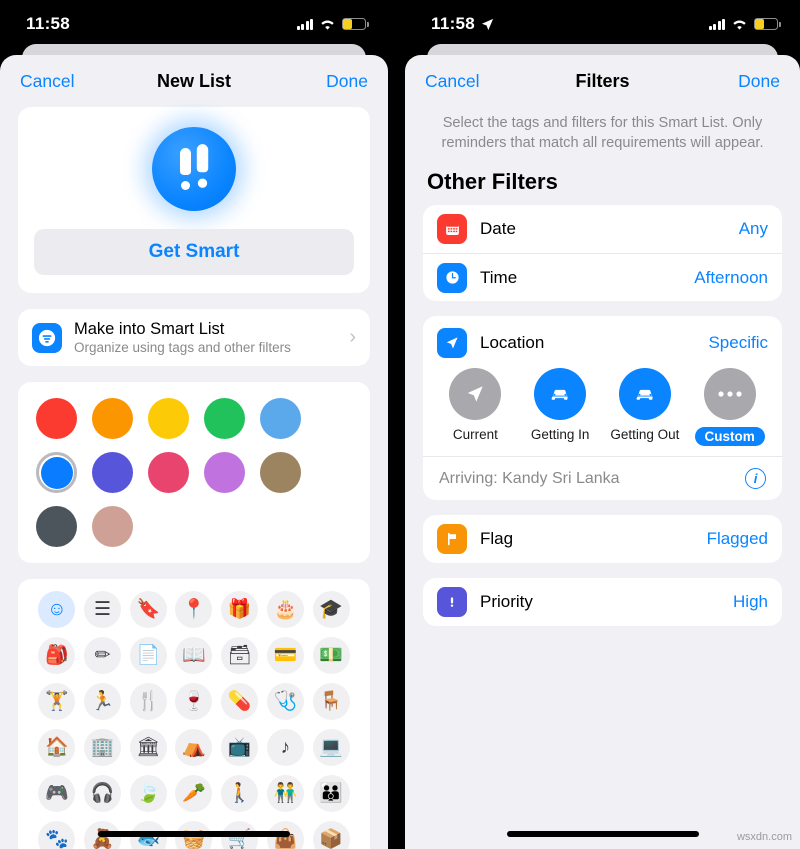 Image resolution: width=800 pixels, height=849 pixels. I want to click on right-home-indicator, so click(602, 834).